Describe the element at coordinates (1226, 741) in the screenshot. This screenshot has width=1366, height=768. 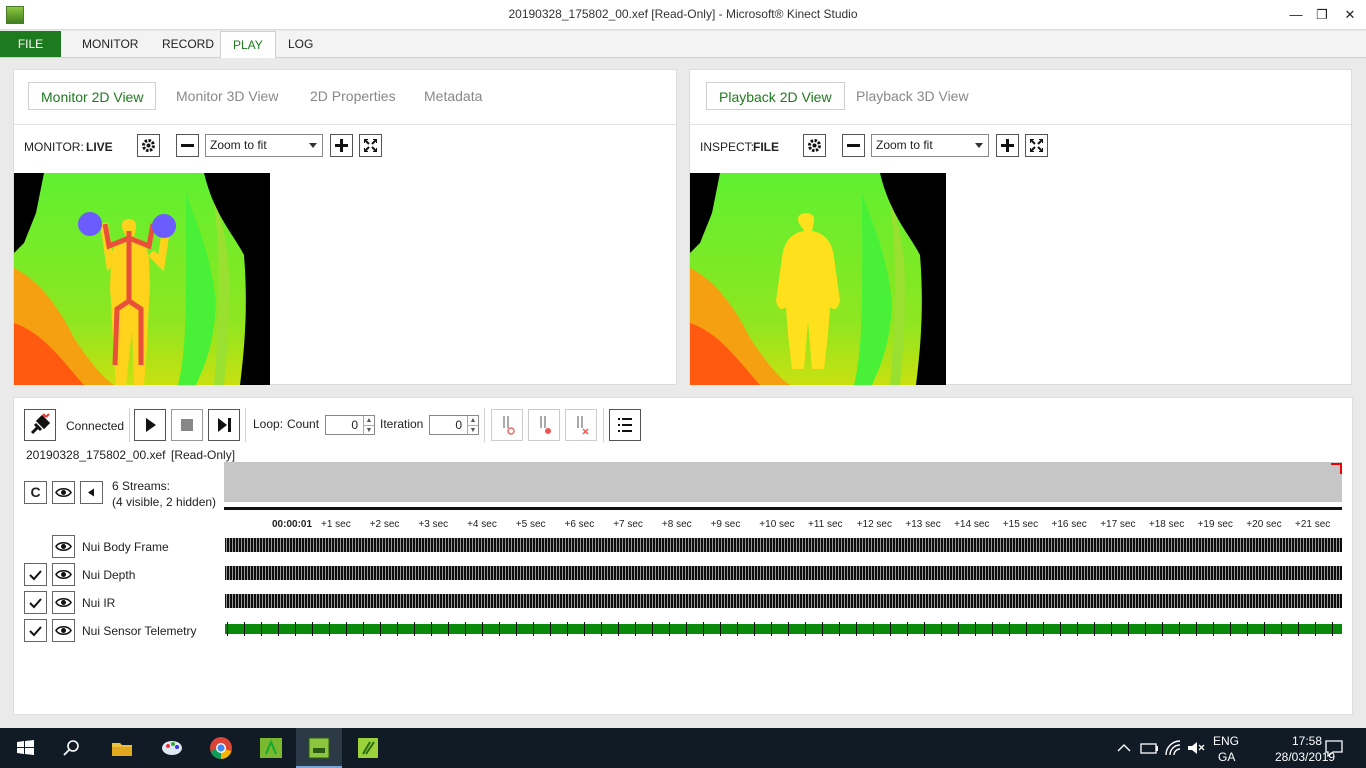
I see `input-language: ENG` at that location.